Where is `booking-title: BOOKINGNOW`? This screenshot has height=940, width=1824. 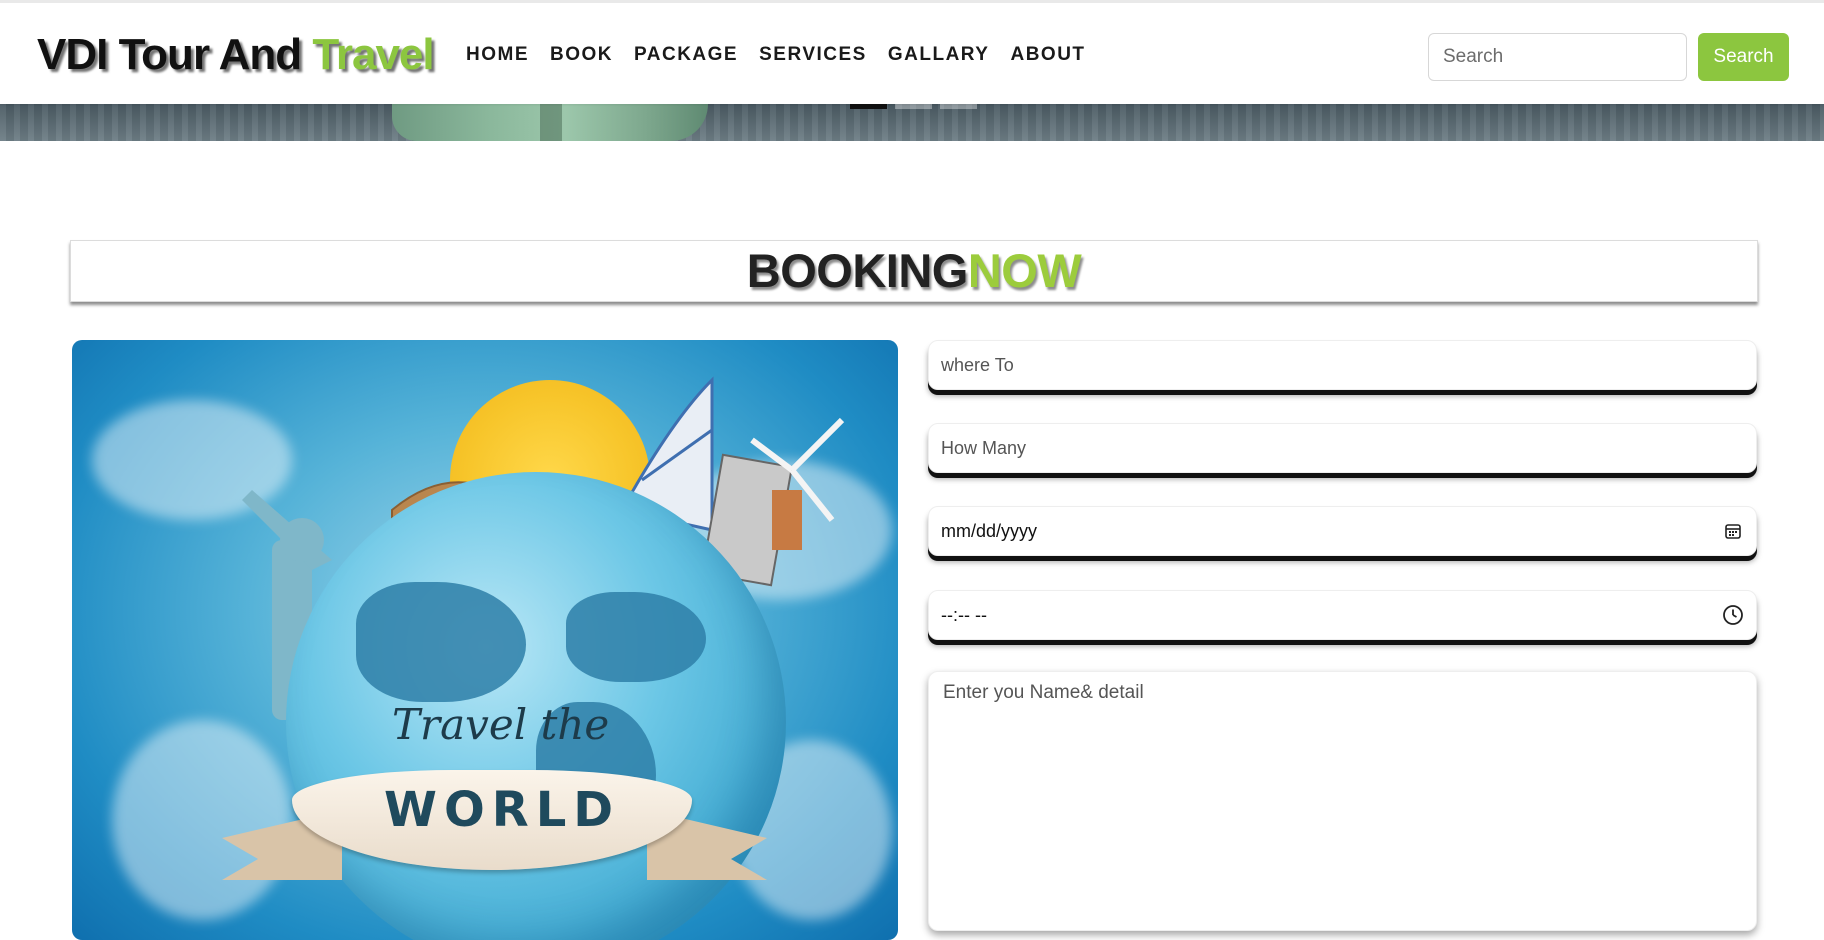
booking-title: BOOKINGNOW is located at coordinates (914, 271).